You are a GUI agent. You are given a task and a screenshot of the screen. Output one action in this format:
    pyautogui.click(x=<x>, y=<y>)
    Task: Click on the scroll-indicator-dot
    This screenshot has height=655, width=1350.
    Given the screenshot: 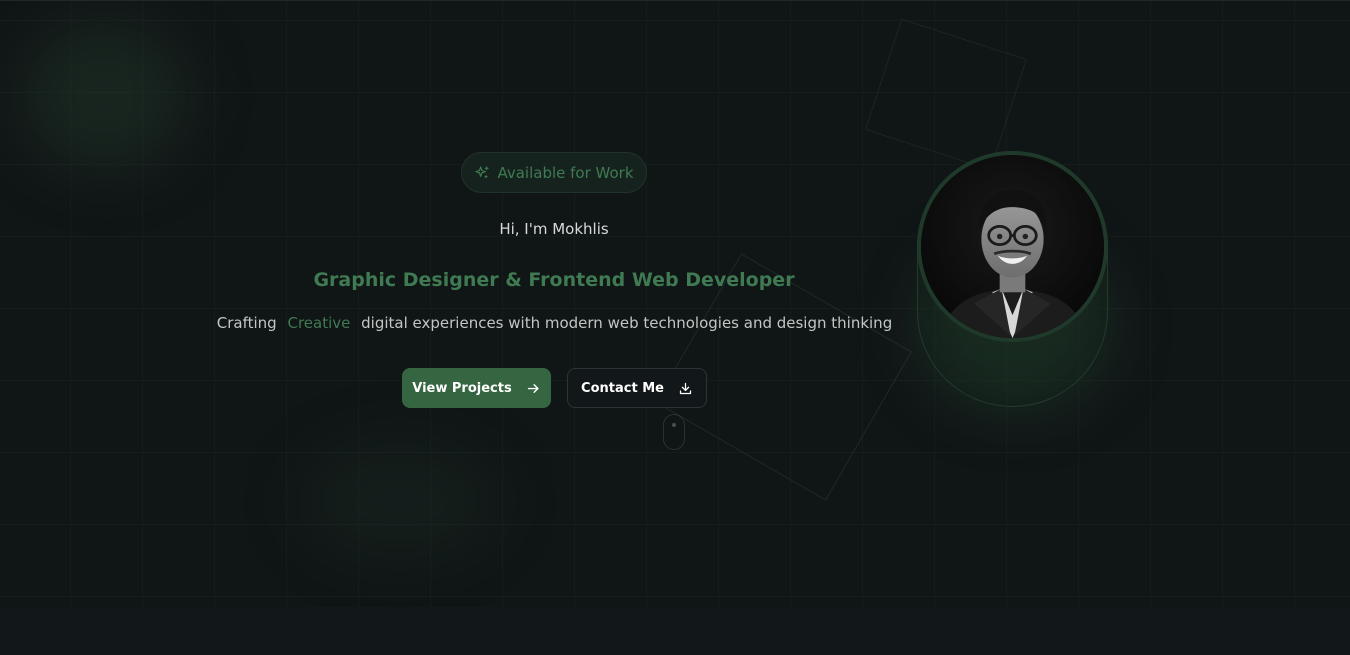 What is the action you would take?
    pyautogui.click(x=674, y=425)
    